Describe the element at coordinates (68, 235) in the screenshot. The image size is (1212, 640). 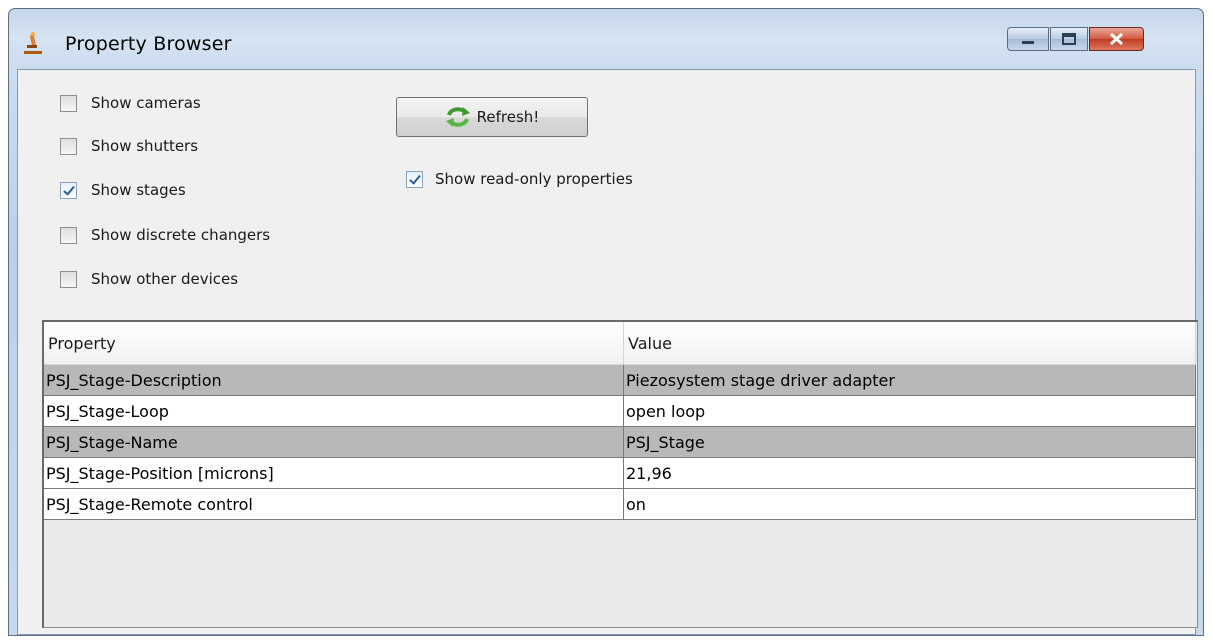
I see `show-discrete-changers-checkbox` at that location.